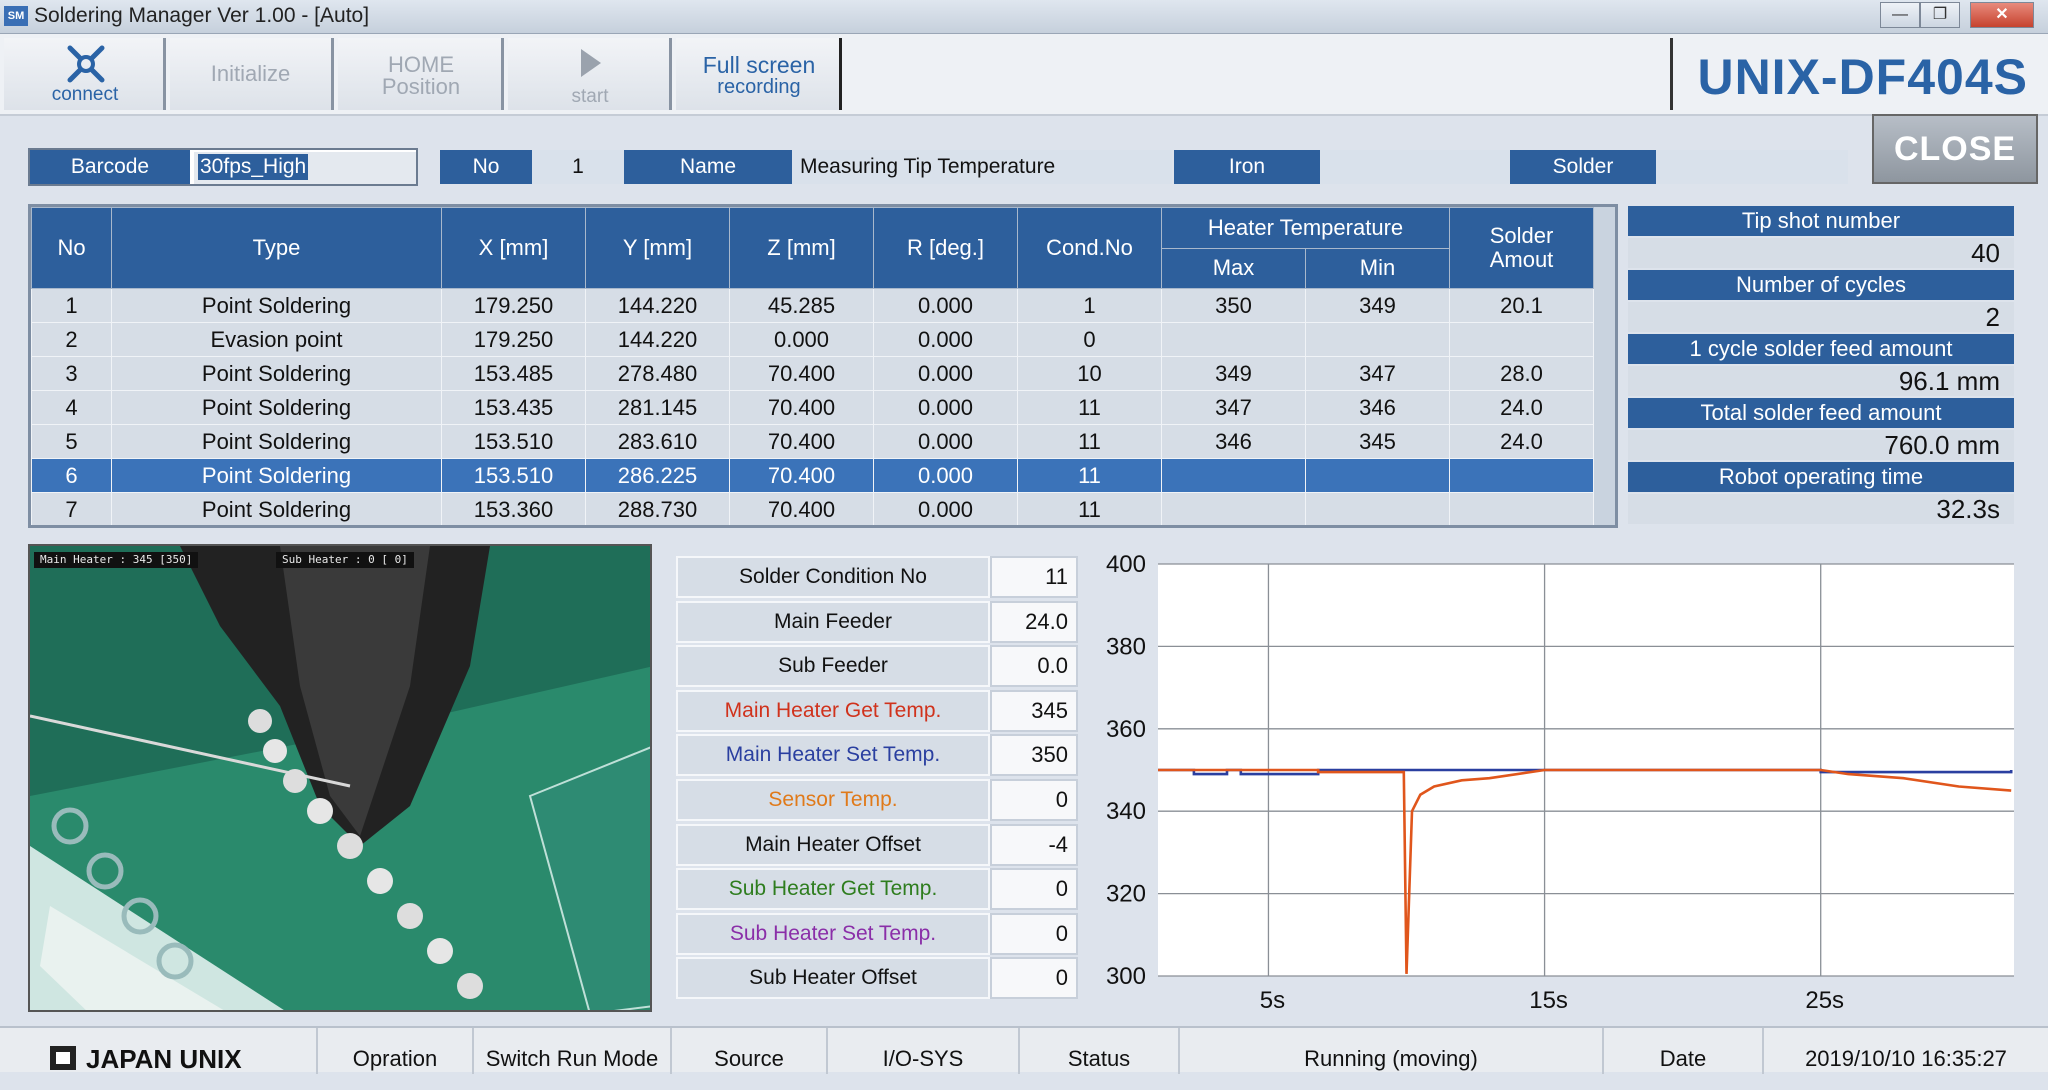  I want to click on param-label: Main Heater Get Temp., so click(833, 711).